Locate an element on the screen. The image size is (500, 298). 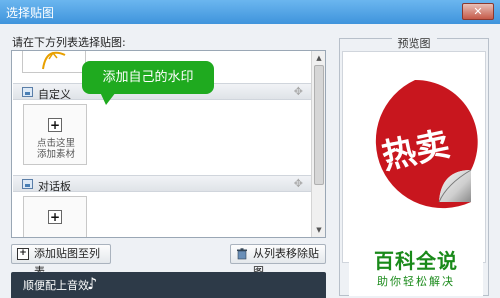
sticker-thumbnail is located at coordinates (54, 62).